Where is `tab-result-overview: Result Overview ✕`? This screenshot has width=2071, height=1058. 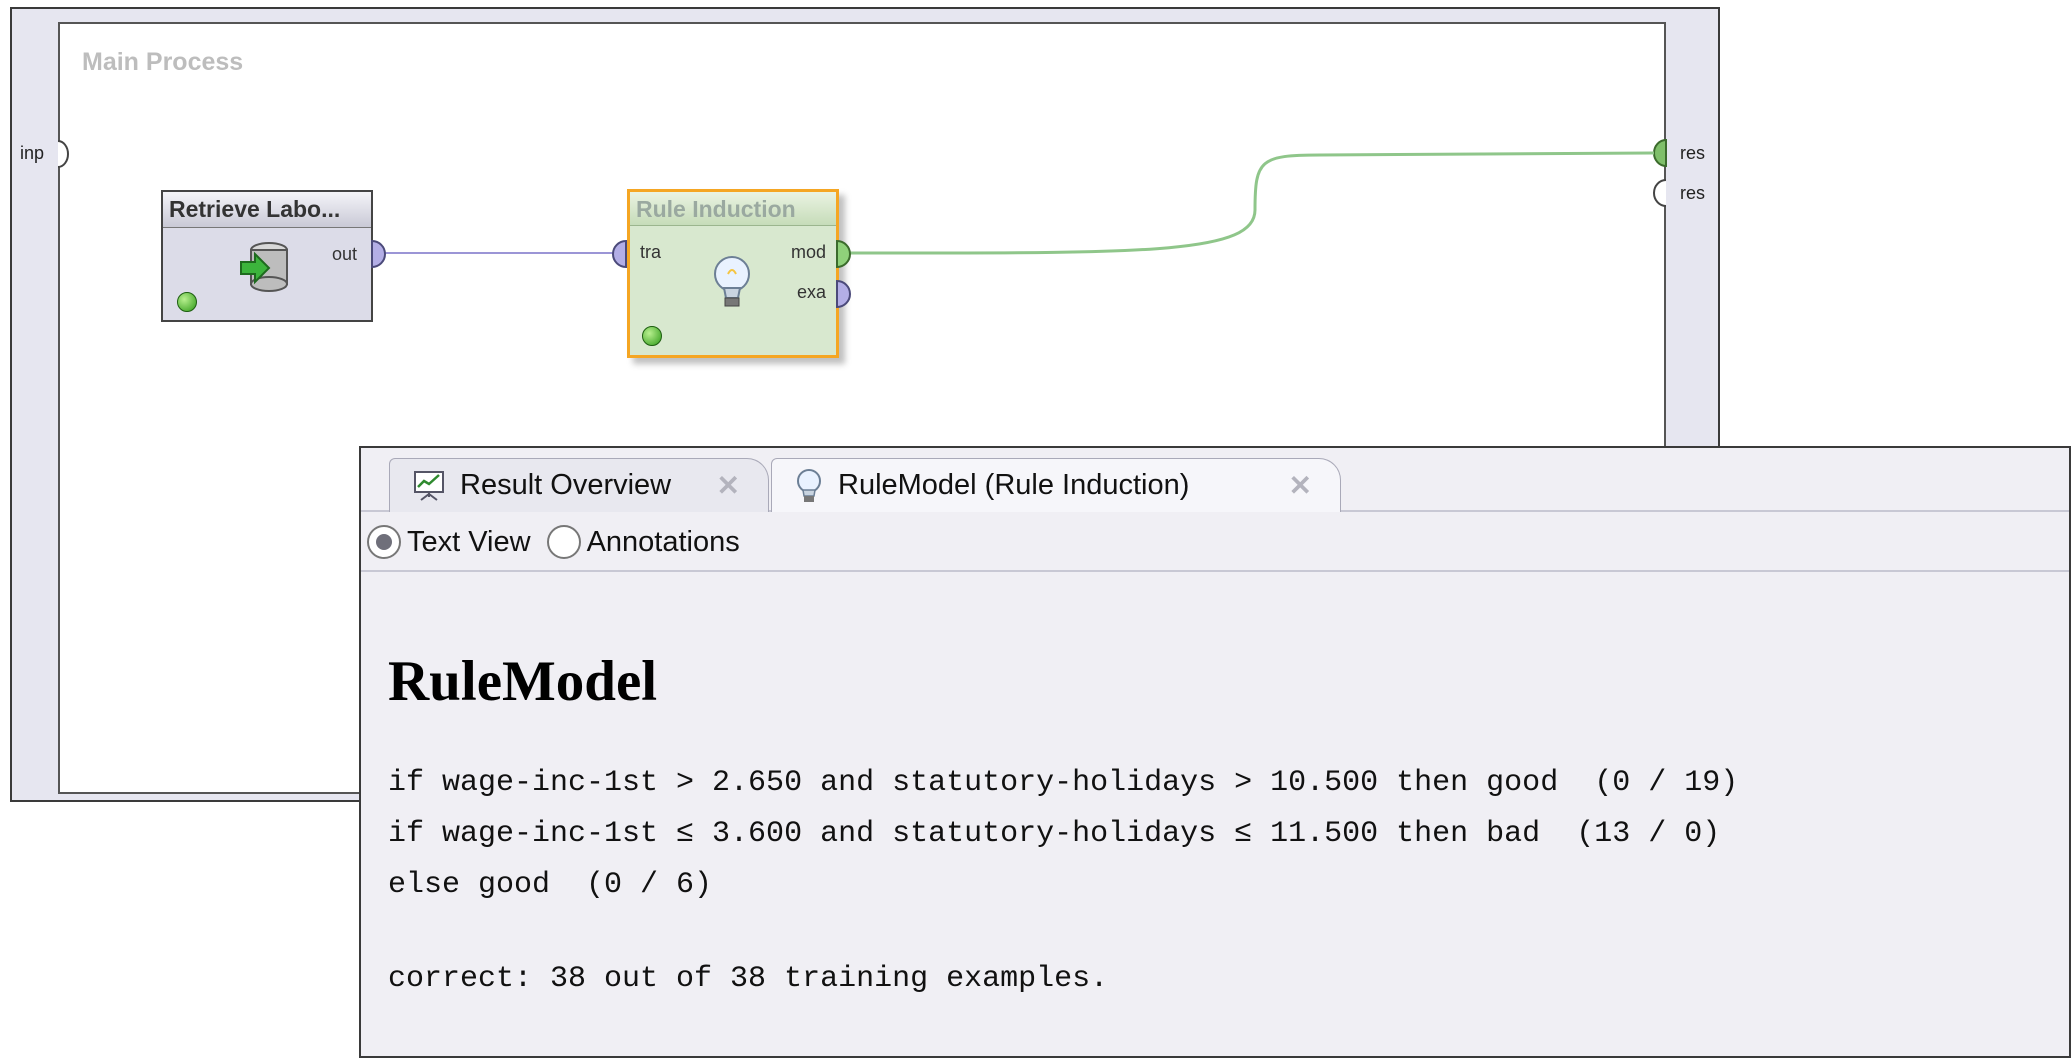 tab-result-overview: Result Overview ✕ is located at coordinates (579, 485).